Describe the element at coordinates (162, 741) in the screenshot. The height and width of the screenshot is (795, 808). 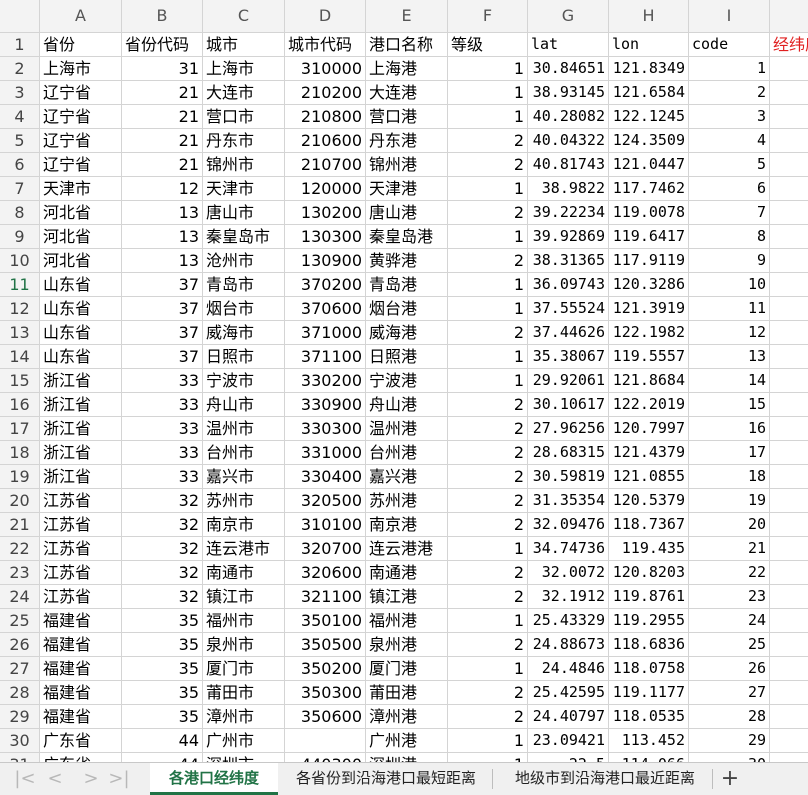
I see `table-cell: 44` at that location.